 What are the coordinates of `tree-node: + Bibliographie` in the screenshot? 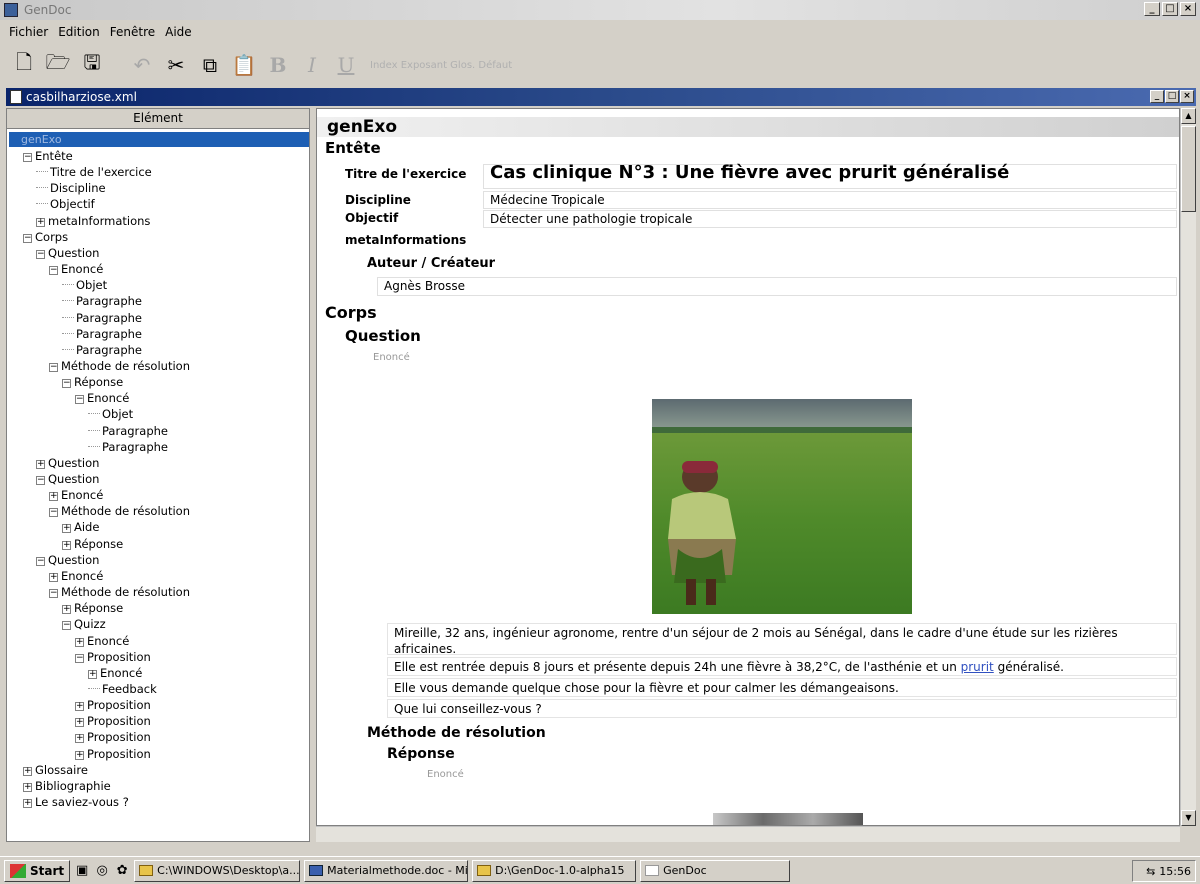 It's located at (67, 786).